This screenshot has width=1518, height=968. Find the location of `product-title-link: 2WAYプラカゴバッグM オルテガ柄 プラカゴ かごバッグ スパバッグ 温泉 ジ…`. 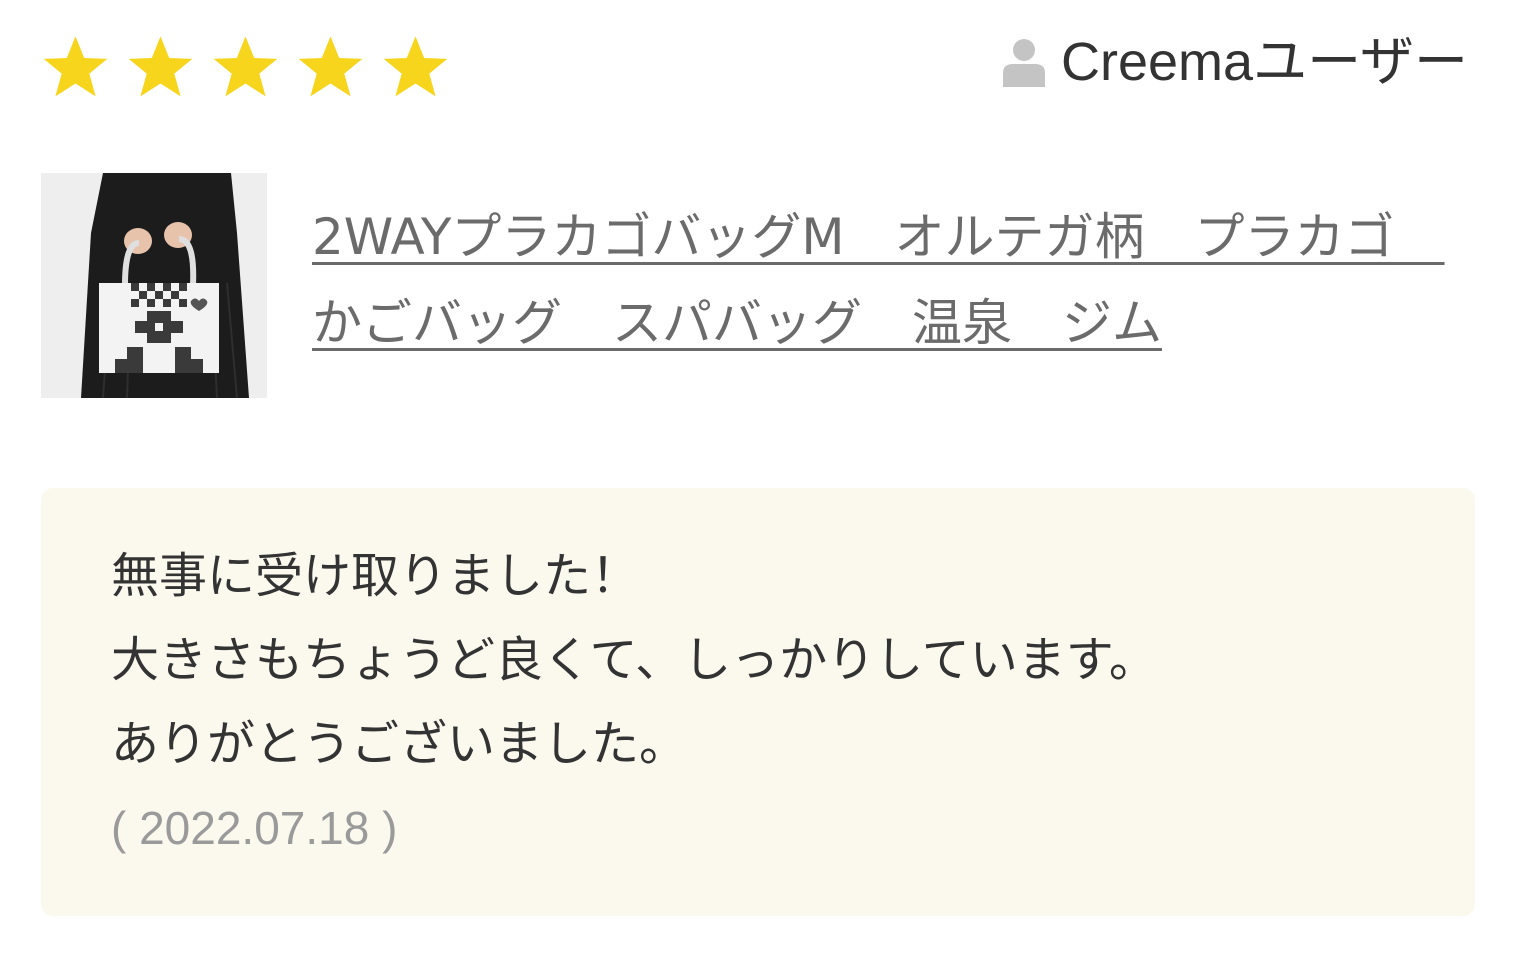

product-title-link: 2WAYプラカゴバッグM オルテガ柄 プラカゴ かごバッグ スパバッグ 温泉 ジ… is located at coordinates (887, 280).